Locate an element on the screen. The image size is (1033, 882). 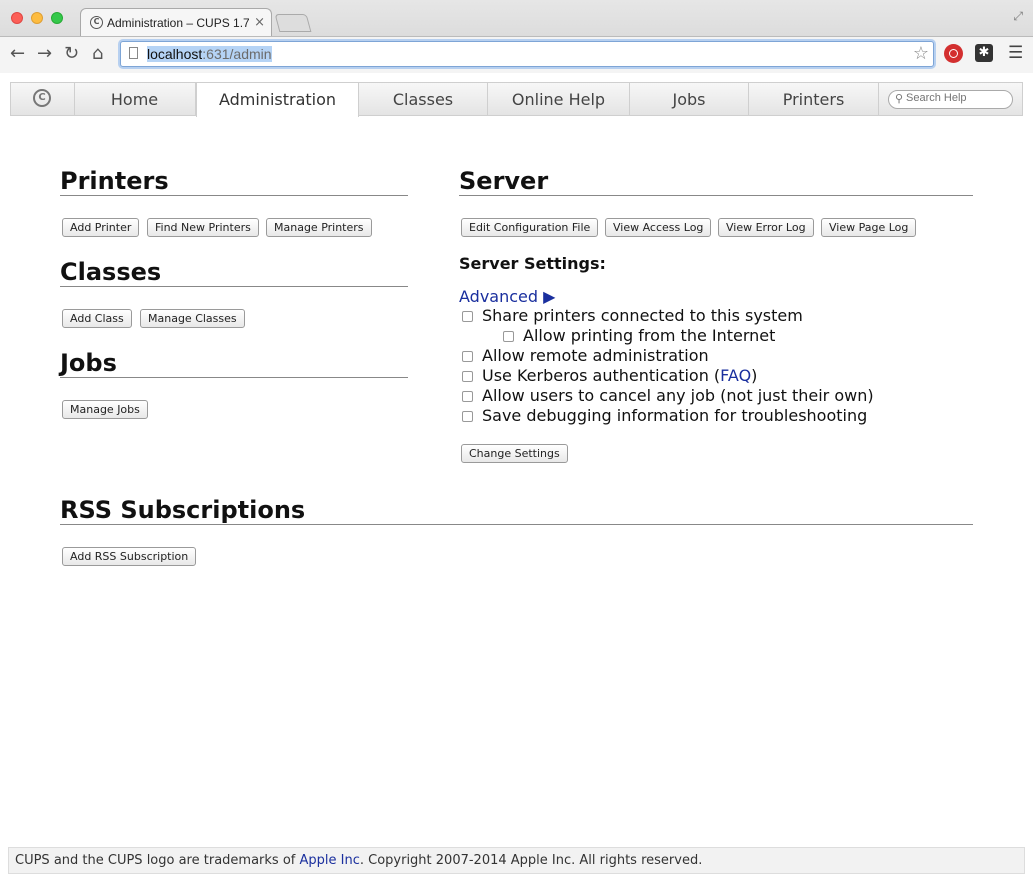
advanced-link: Advanced is located at coordinates (498, 296).